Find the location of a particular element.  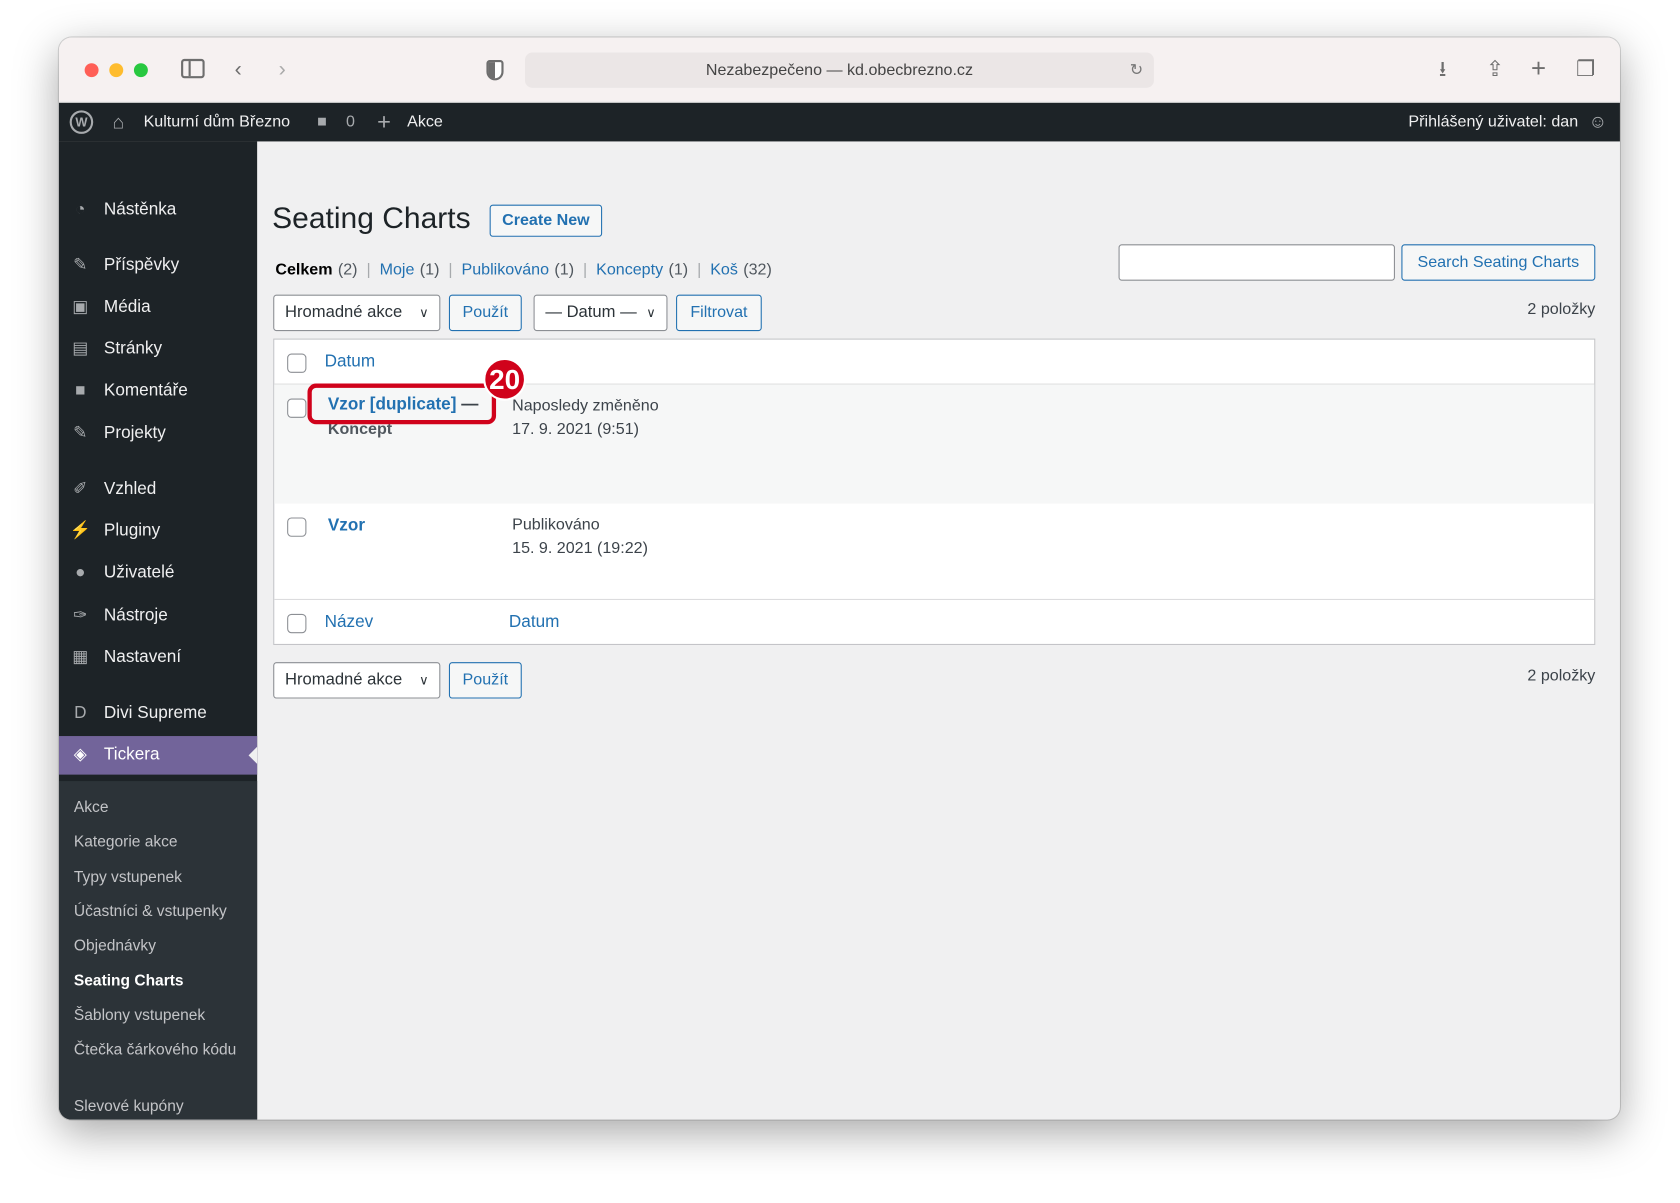

minimize-window-button is located at coordinates (116, 70).